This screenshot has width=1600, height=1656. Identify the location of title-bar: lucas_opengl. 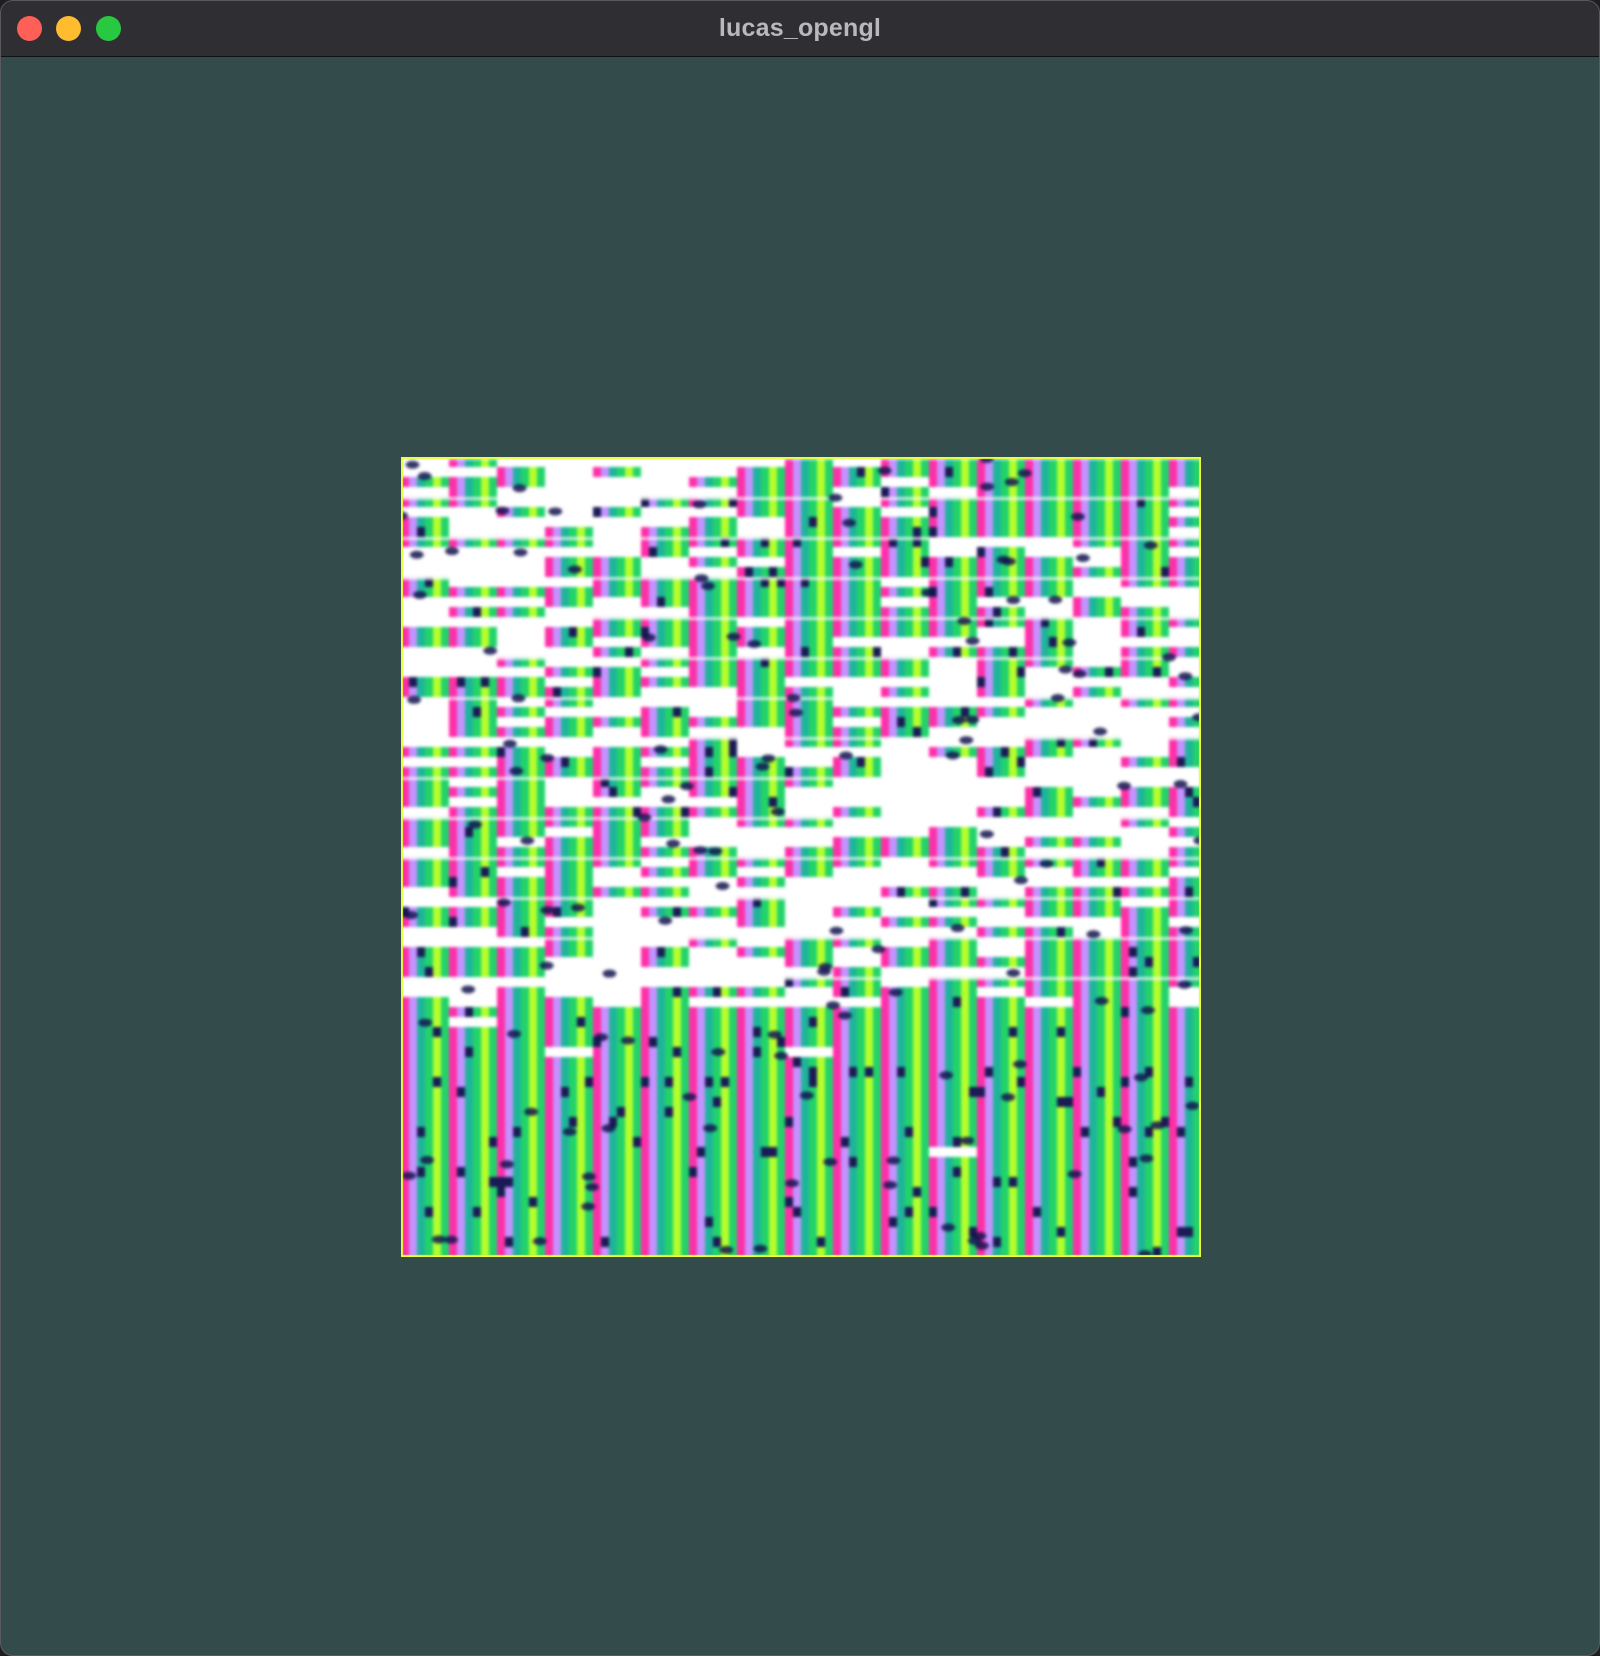
(800, 29).